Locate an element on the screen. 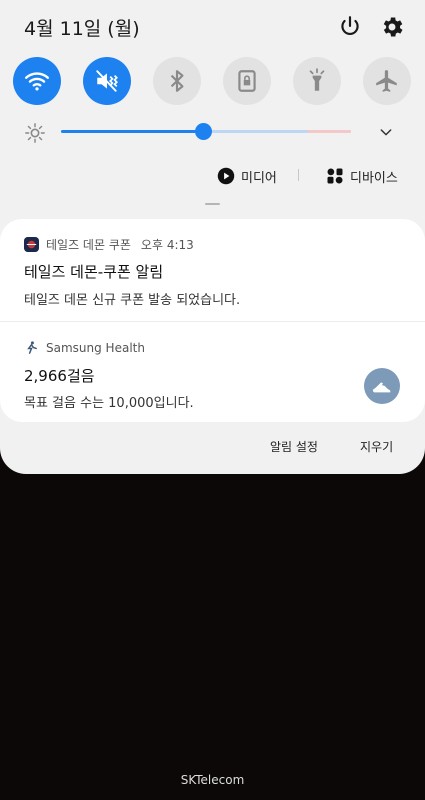 Image resolution: width=425 pixels, height=800 pixels. sun-icon is located at coordinates (35, 133).